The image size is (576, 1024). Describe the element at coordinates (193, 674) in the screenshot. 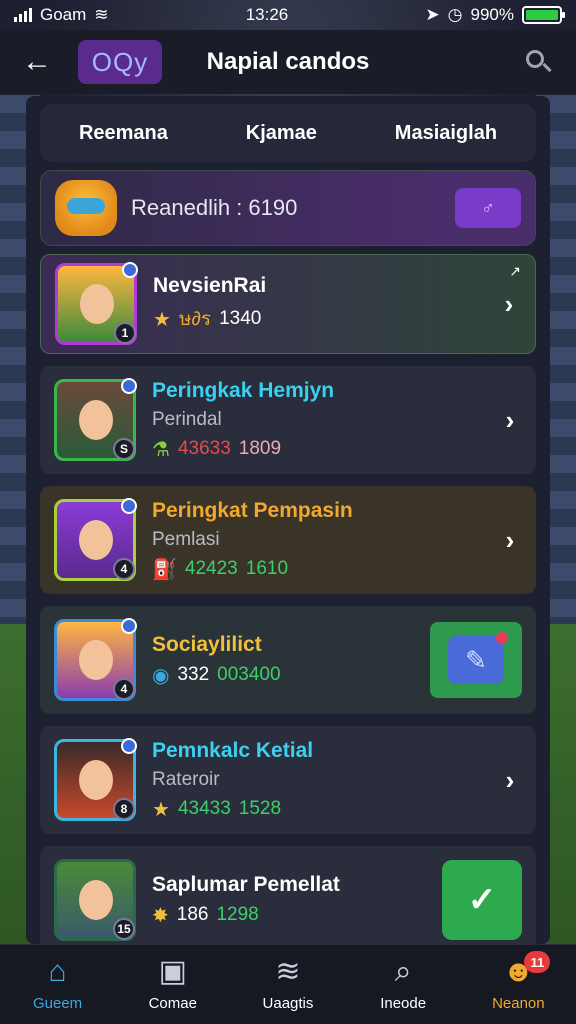

I see `stat-primary: 332` at that location.